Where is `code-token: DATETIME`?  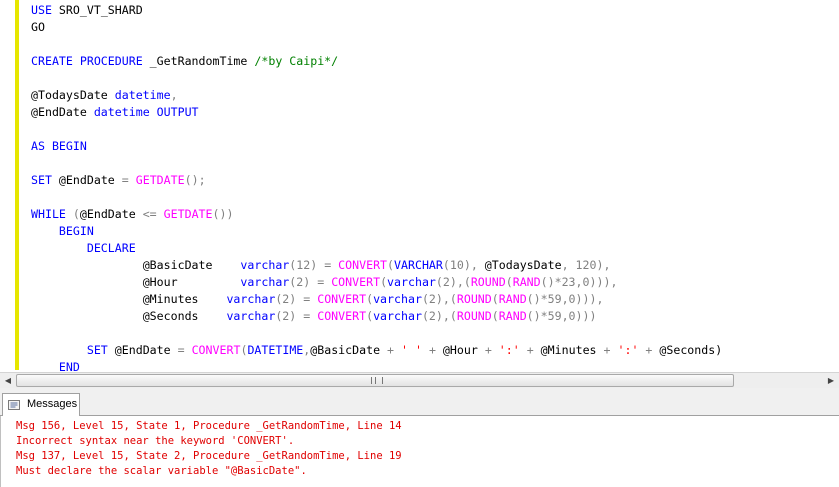 code-token: DATETIME is located at coordinates (275, 350).